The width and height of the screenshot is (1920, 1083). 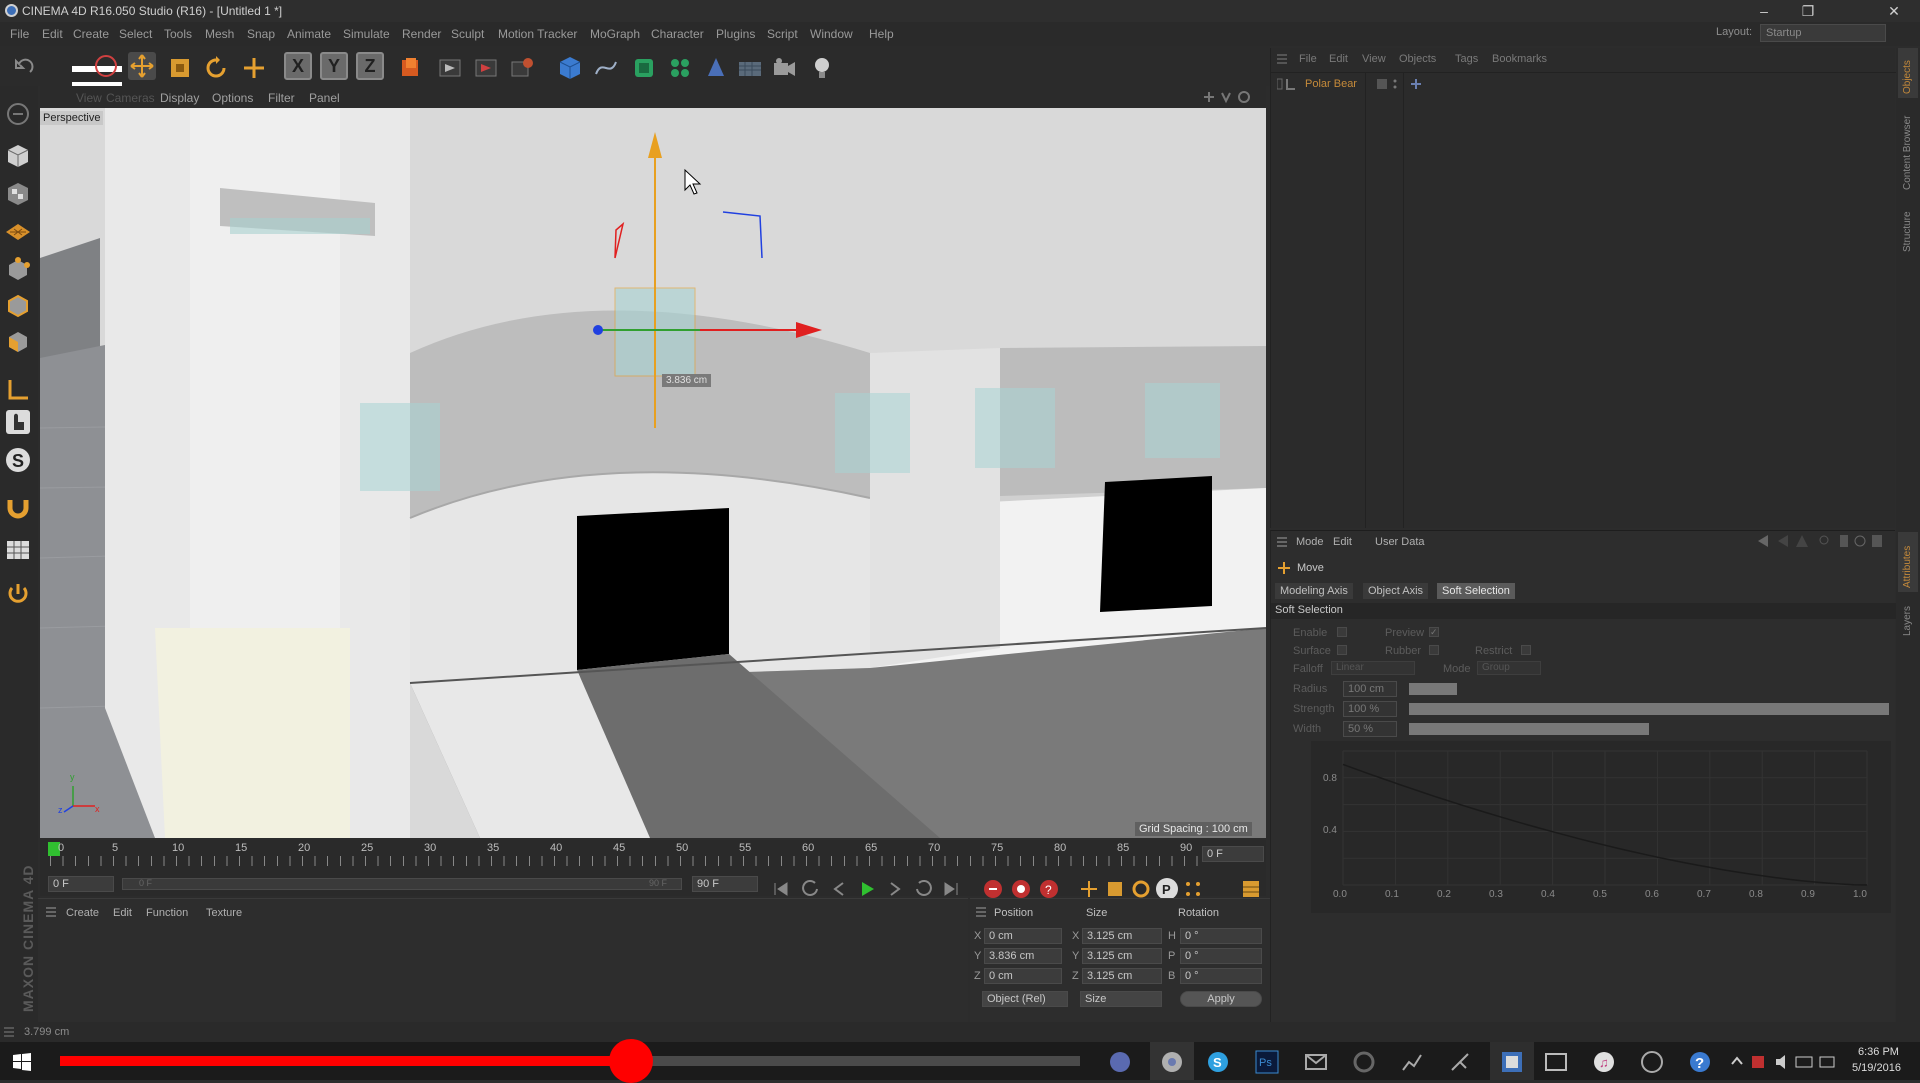 I want to click on rotation-p-field: 0 °, so click(x=1221, y=956).